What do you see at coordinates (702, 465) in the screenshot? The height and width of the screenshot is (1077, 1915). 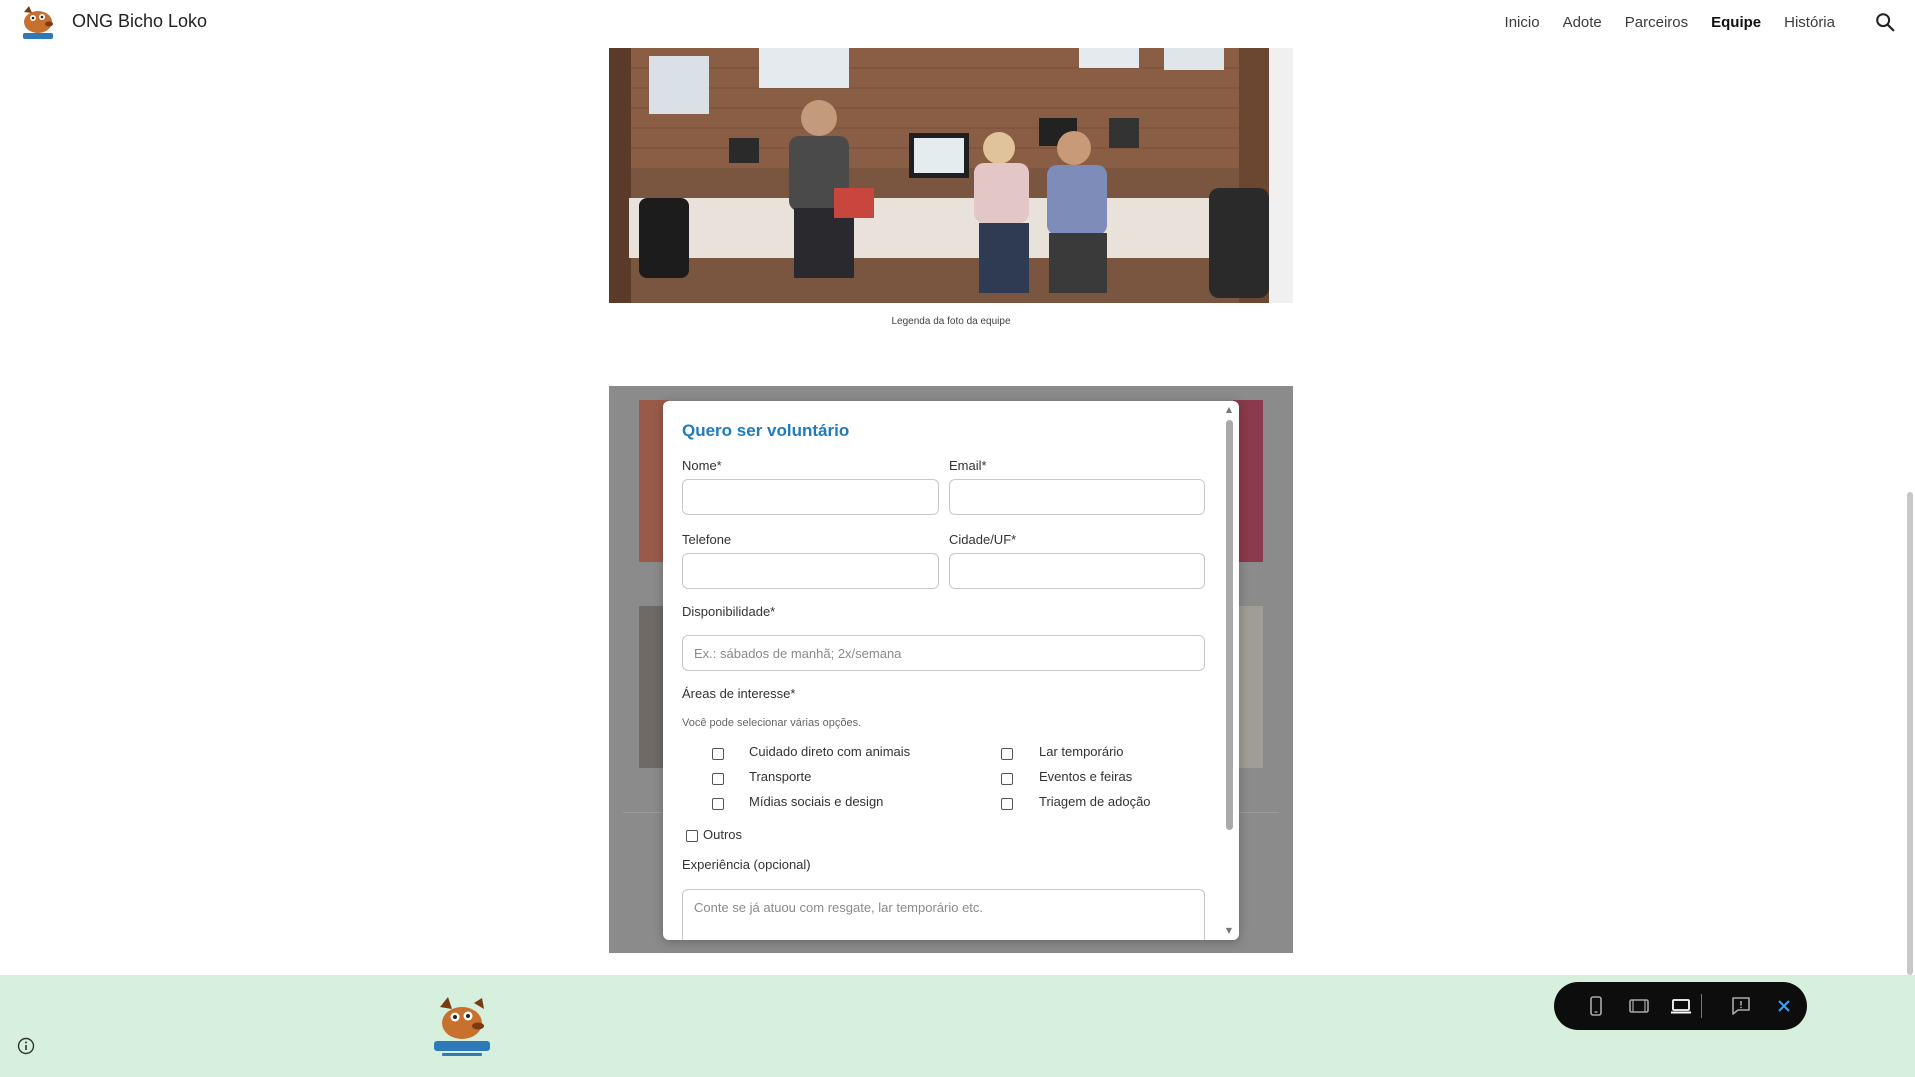 I see `name-label: Nome*` at bounding box center [702, 465].